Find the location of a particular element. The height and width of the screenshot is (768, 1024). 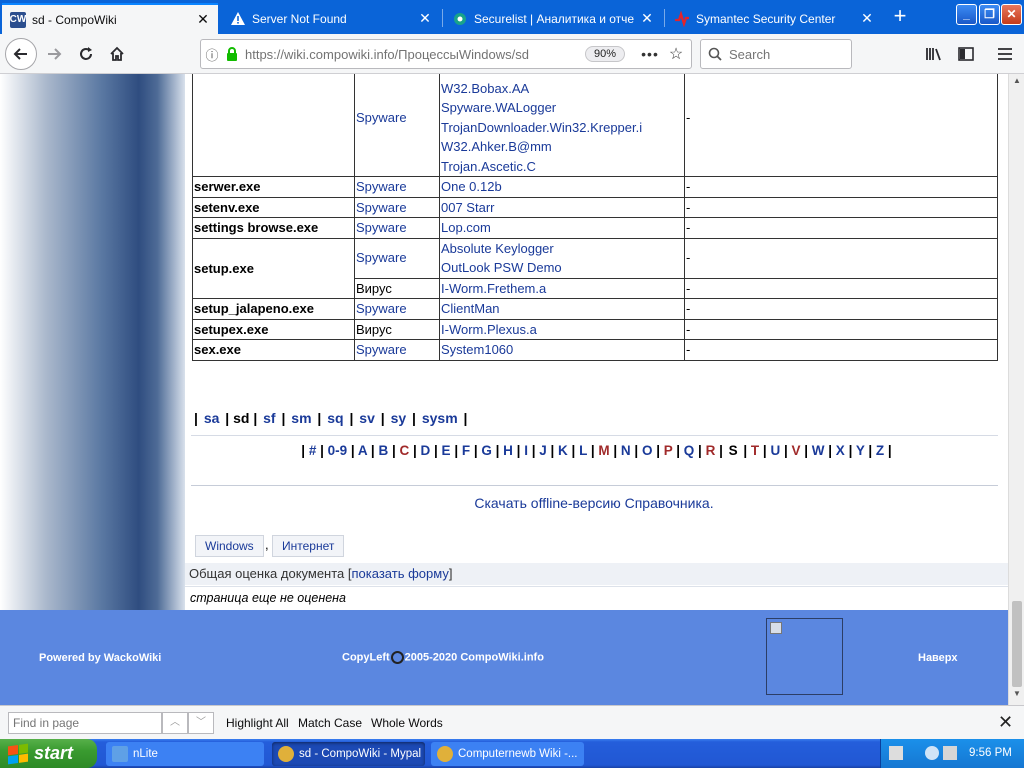

highlight-all-button: Highlight All is located at coordinates (257, 723).